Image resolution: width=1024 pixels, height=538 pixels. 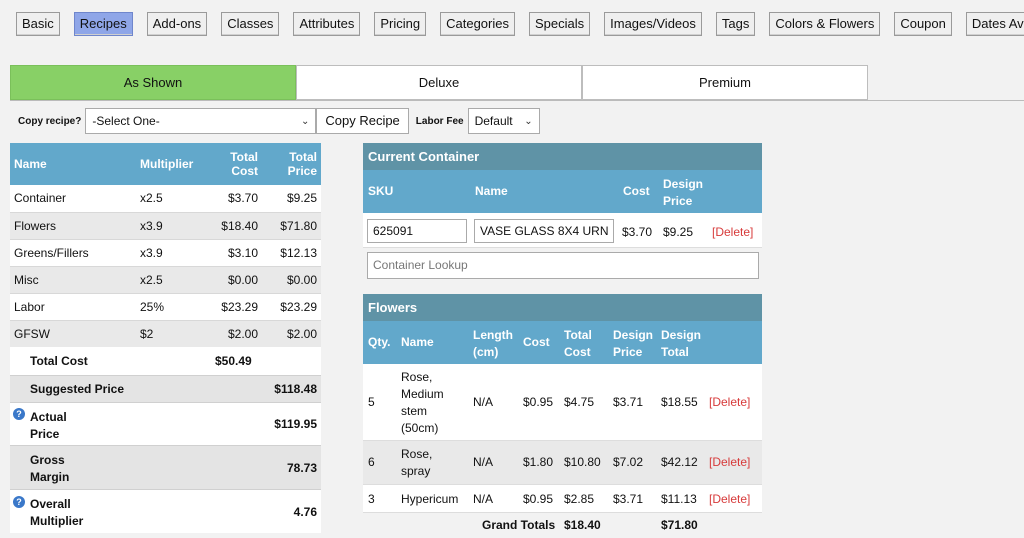 I want to click on tab-images-videos: Images/Videos, so click(x=653, y=24).